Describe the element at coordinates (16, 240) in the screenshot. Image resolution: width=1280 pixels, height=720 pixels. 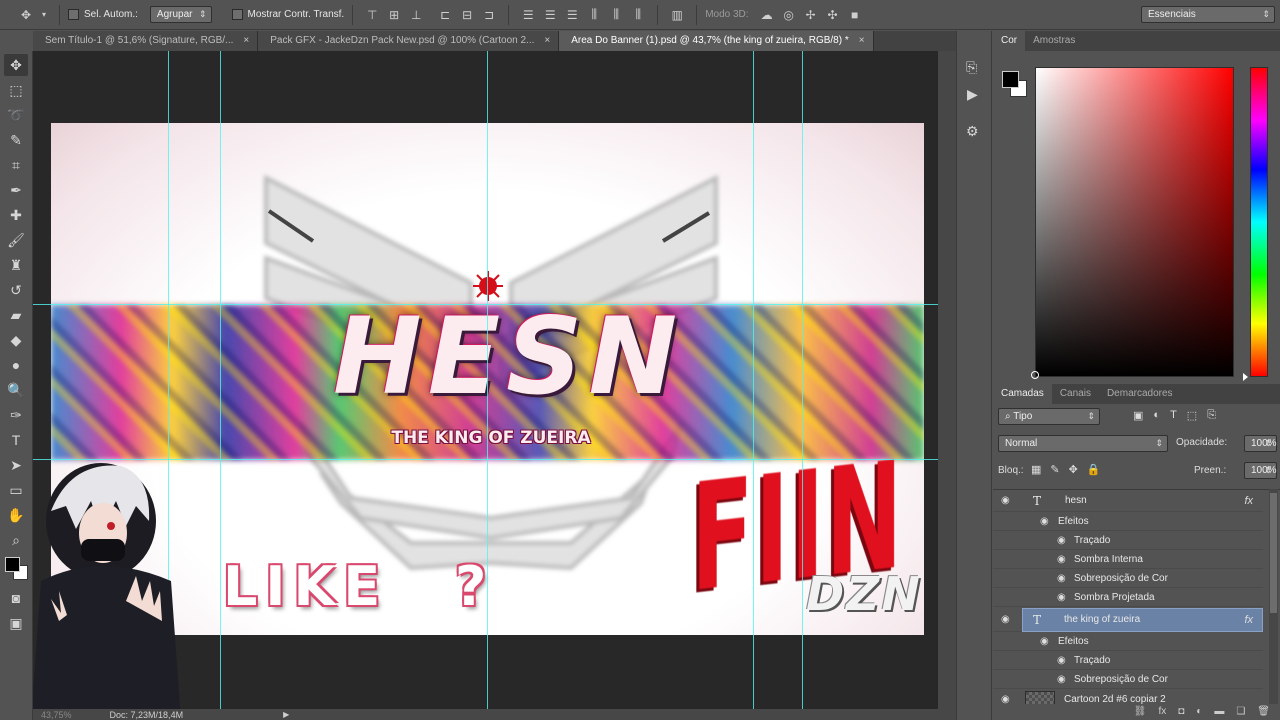
I see `brush-tool-icon: 🖌` at that location.